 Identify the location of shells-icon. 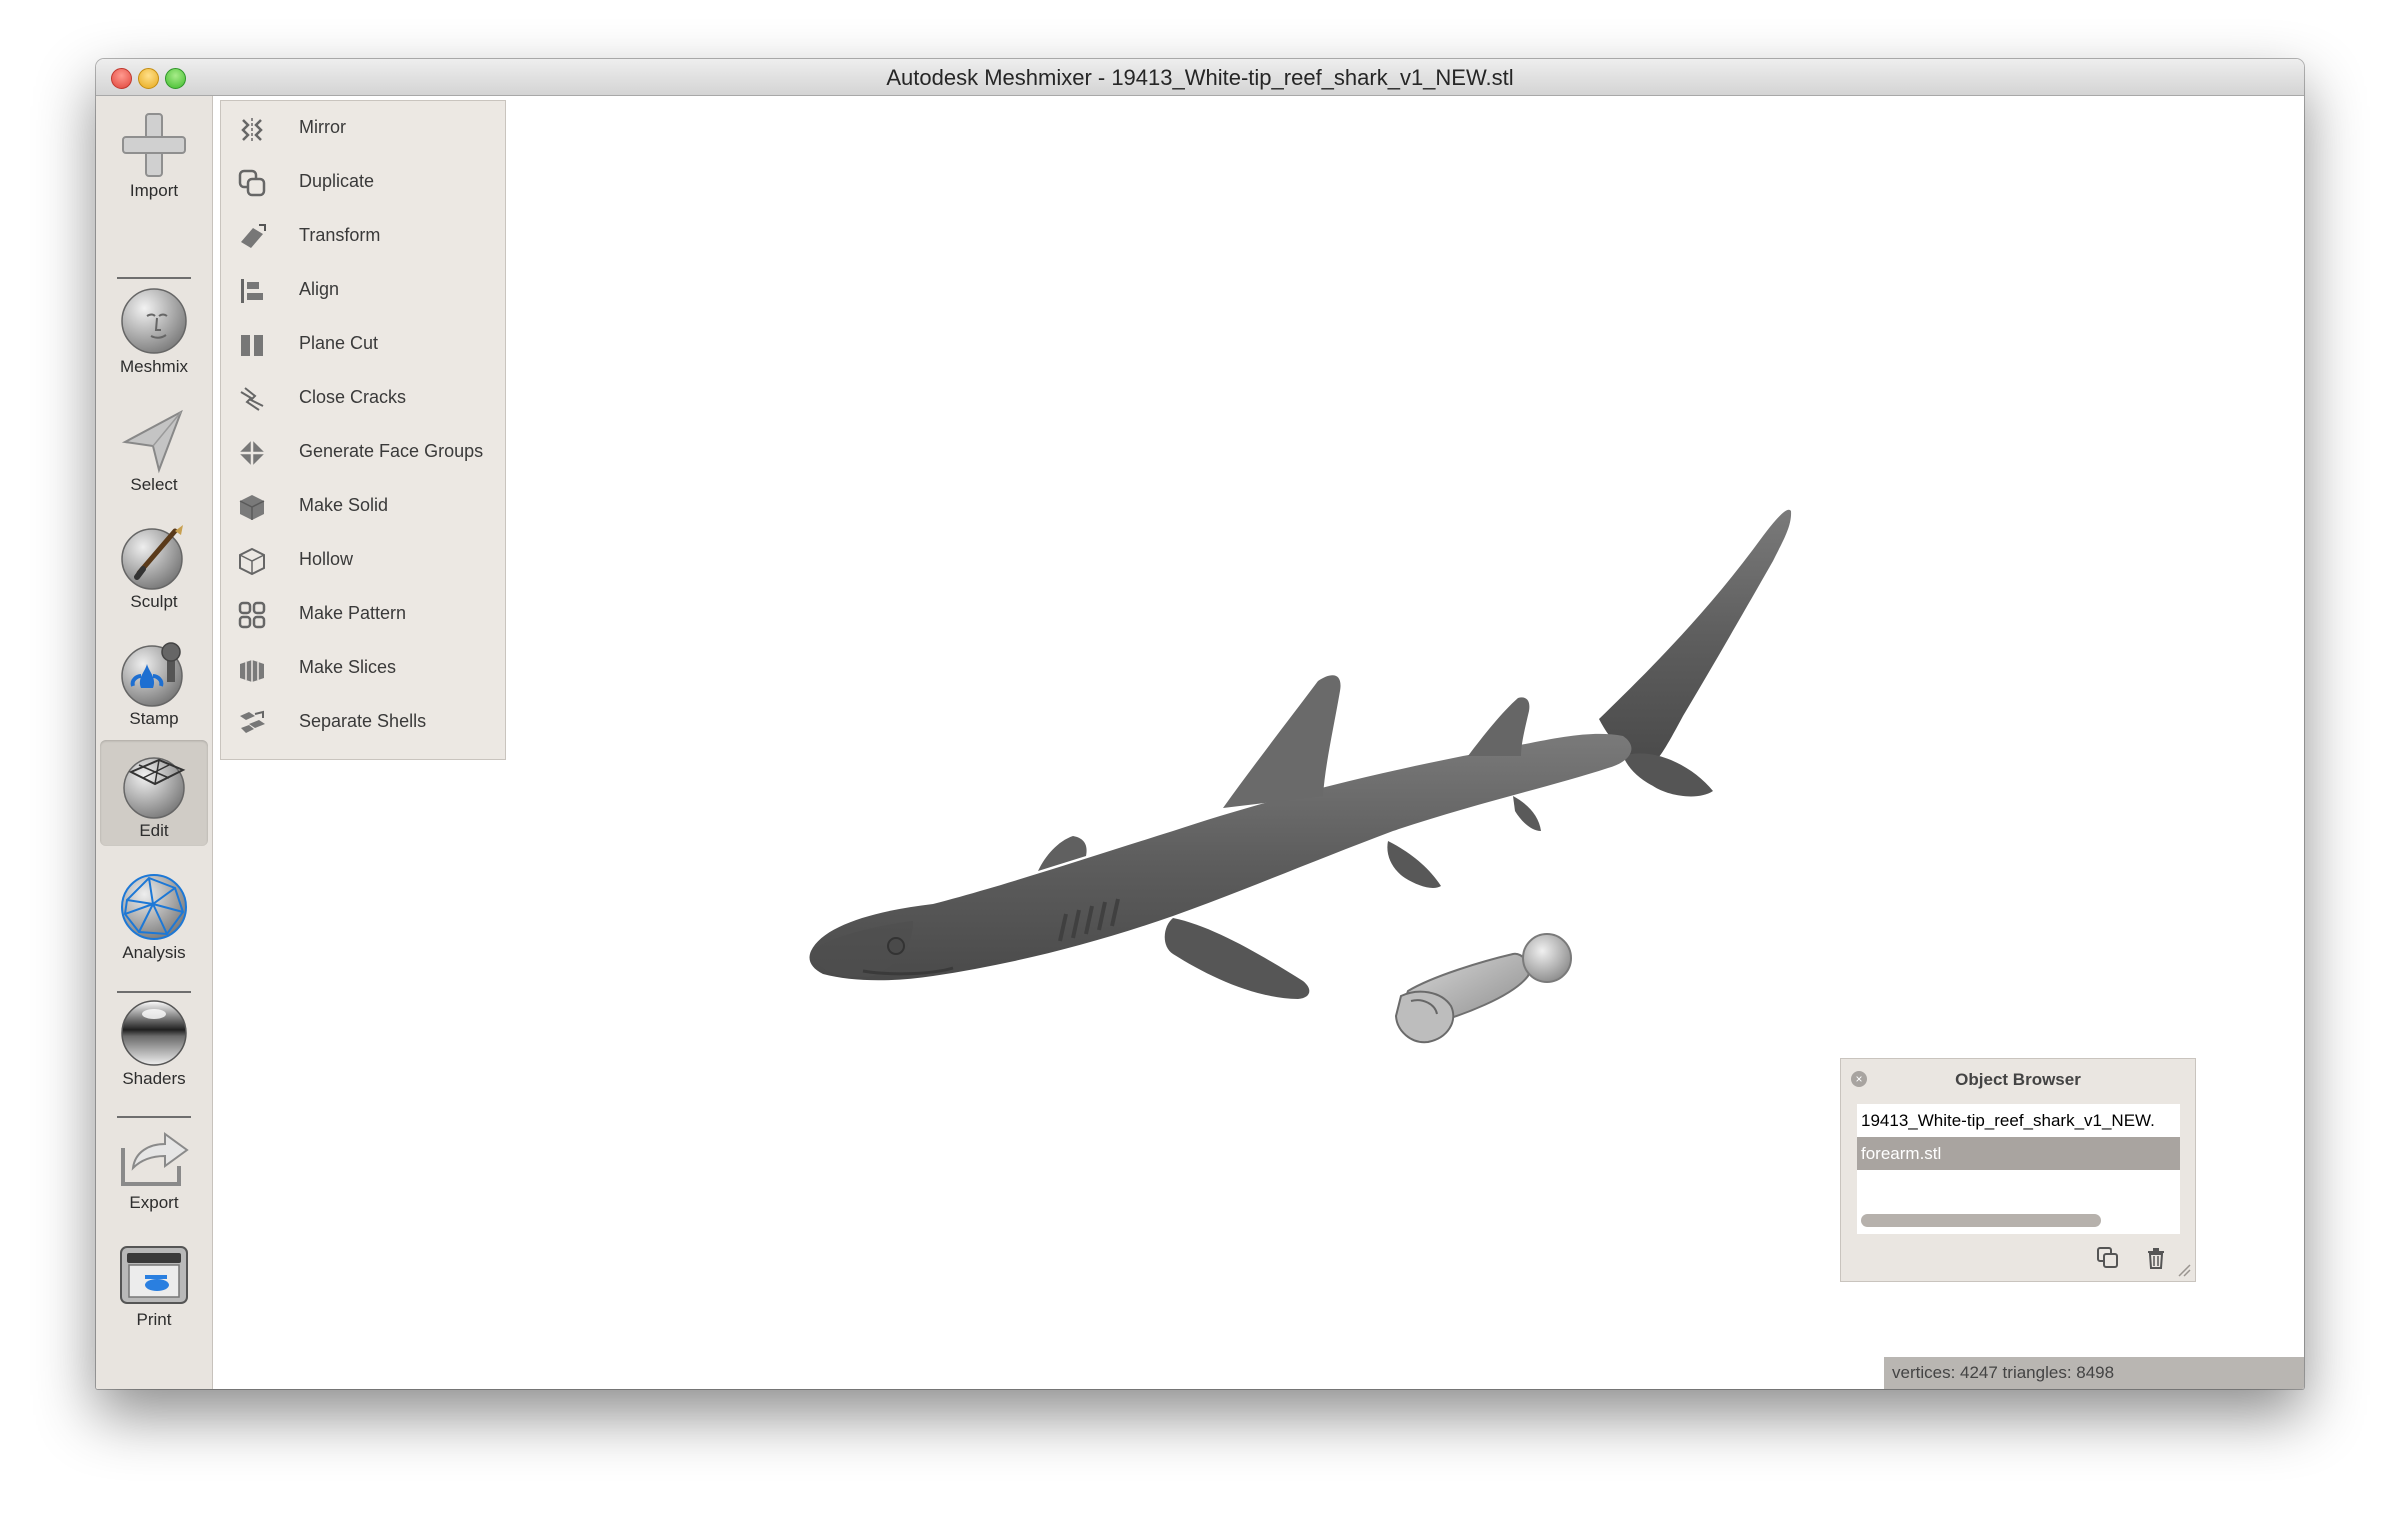
(252, 721).